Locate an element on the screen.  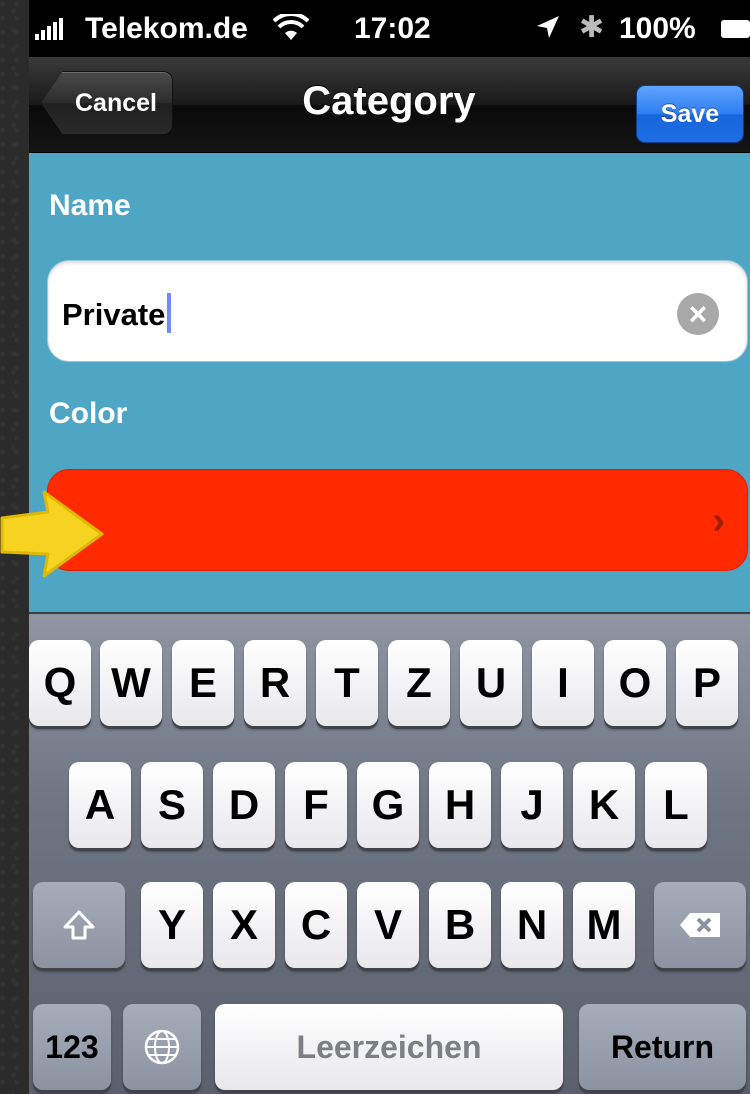
name-label: Name is located at coordinates (90, 205).